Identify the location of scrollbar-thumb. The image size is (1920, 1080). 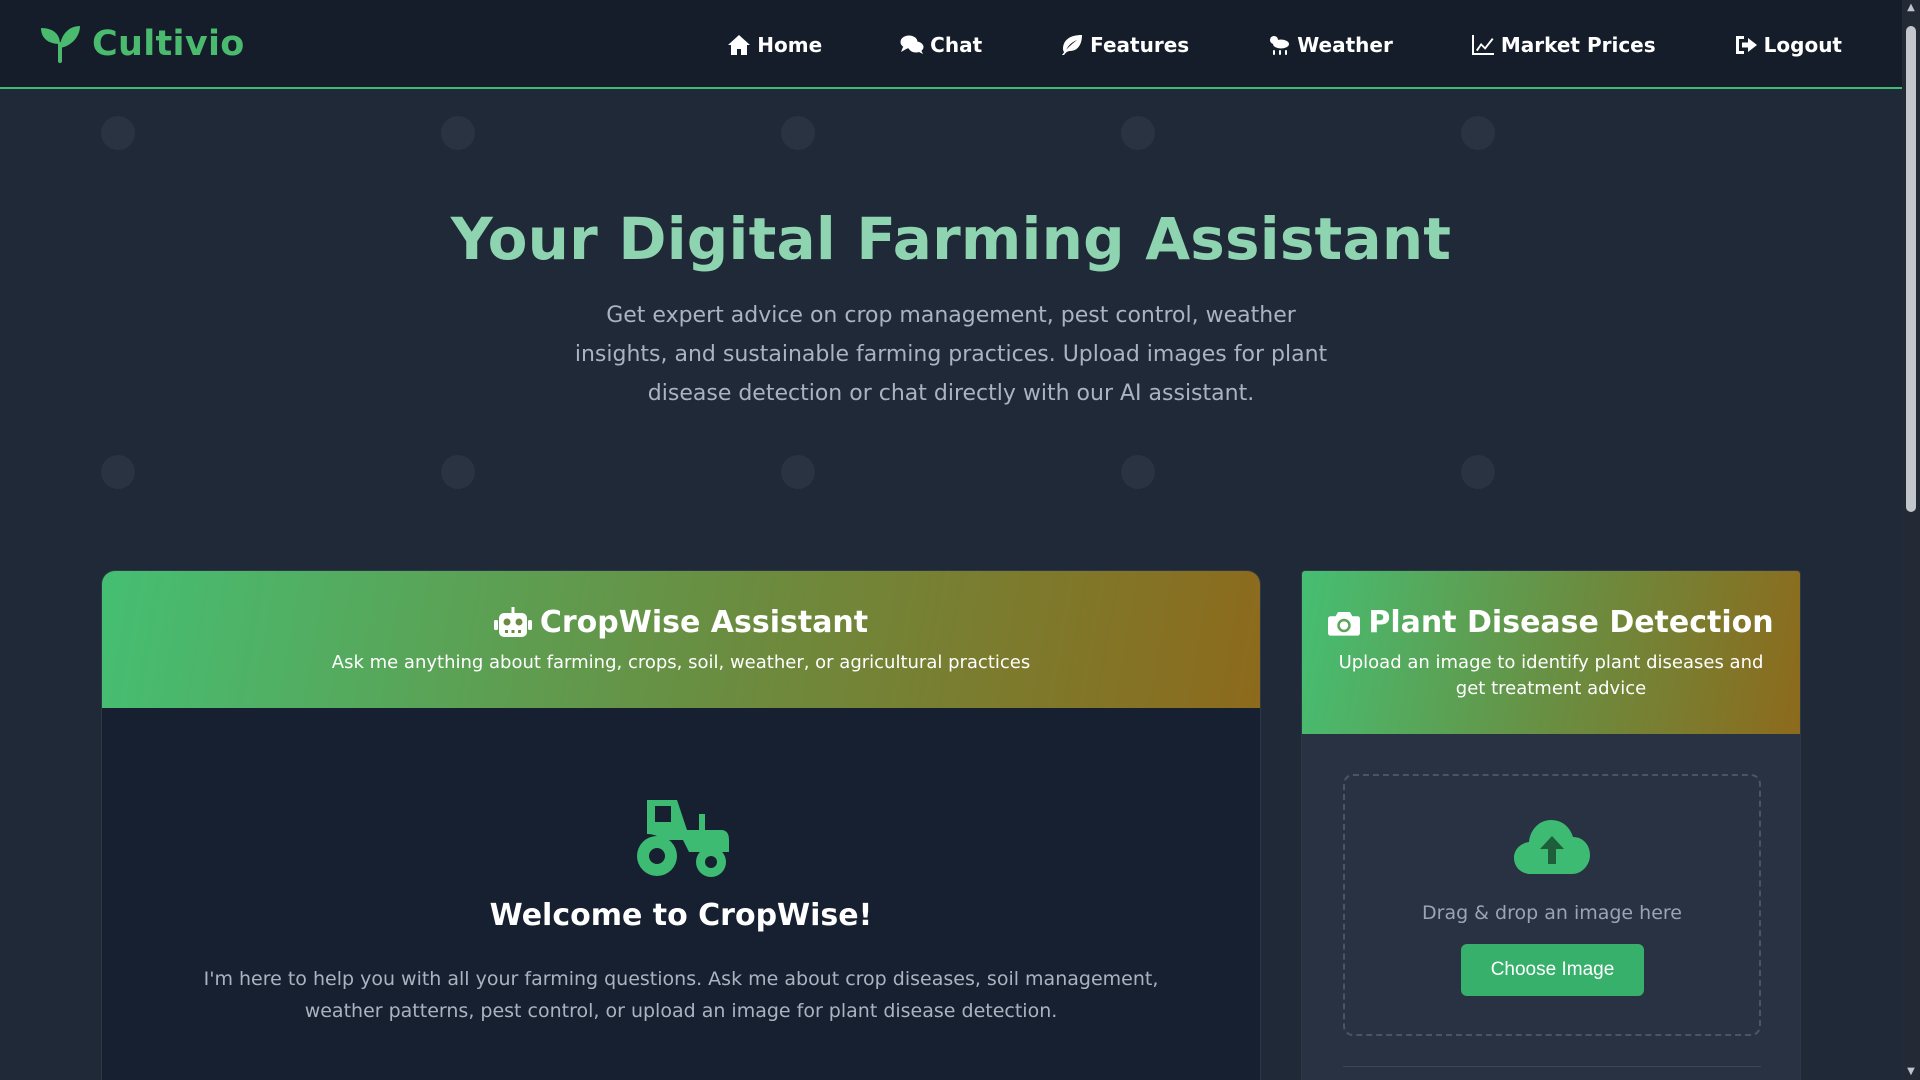
(1911, 269).